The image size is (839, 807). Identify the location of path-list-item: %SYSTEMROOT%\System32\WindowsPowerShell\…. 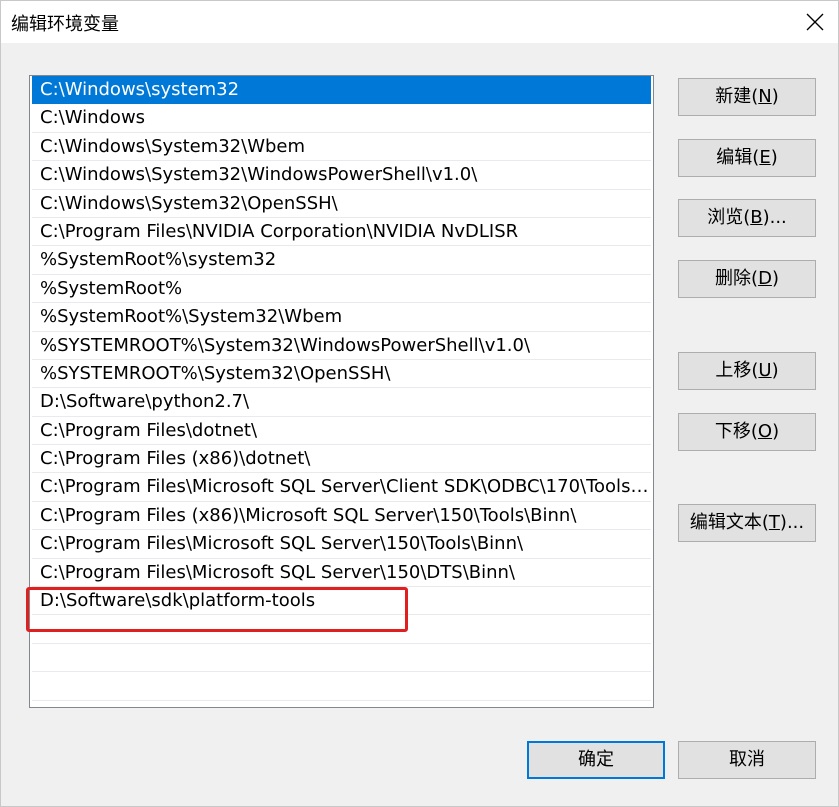
(341, 346).